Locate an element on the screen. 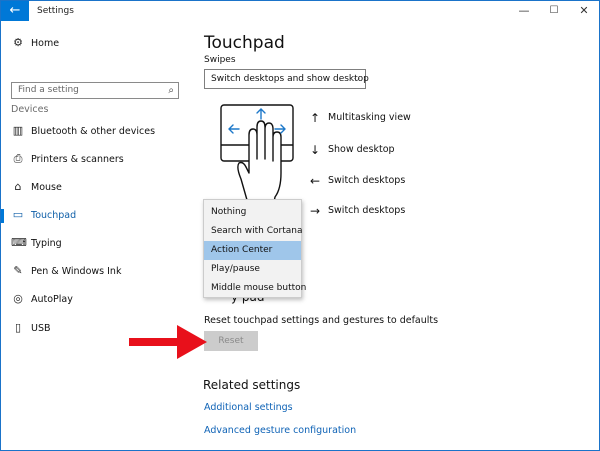  swipes-dropdown: Switch desktops and show desktop ⌵ is located at coordinates (286, 79).